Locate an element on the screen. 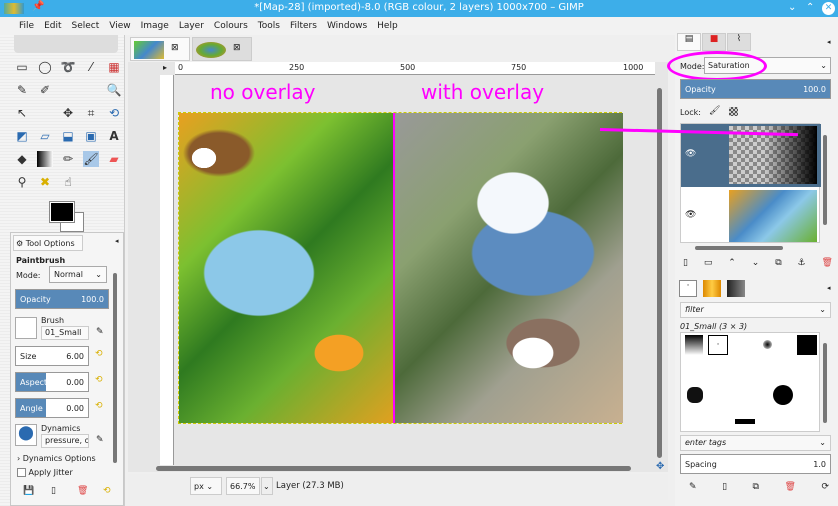  bucket-fill-tool: ◆ is located at coordinates (22, 159).